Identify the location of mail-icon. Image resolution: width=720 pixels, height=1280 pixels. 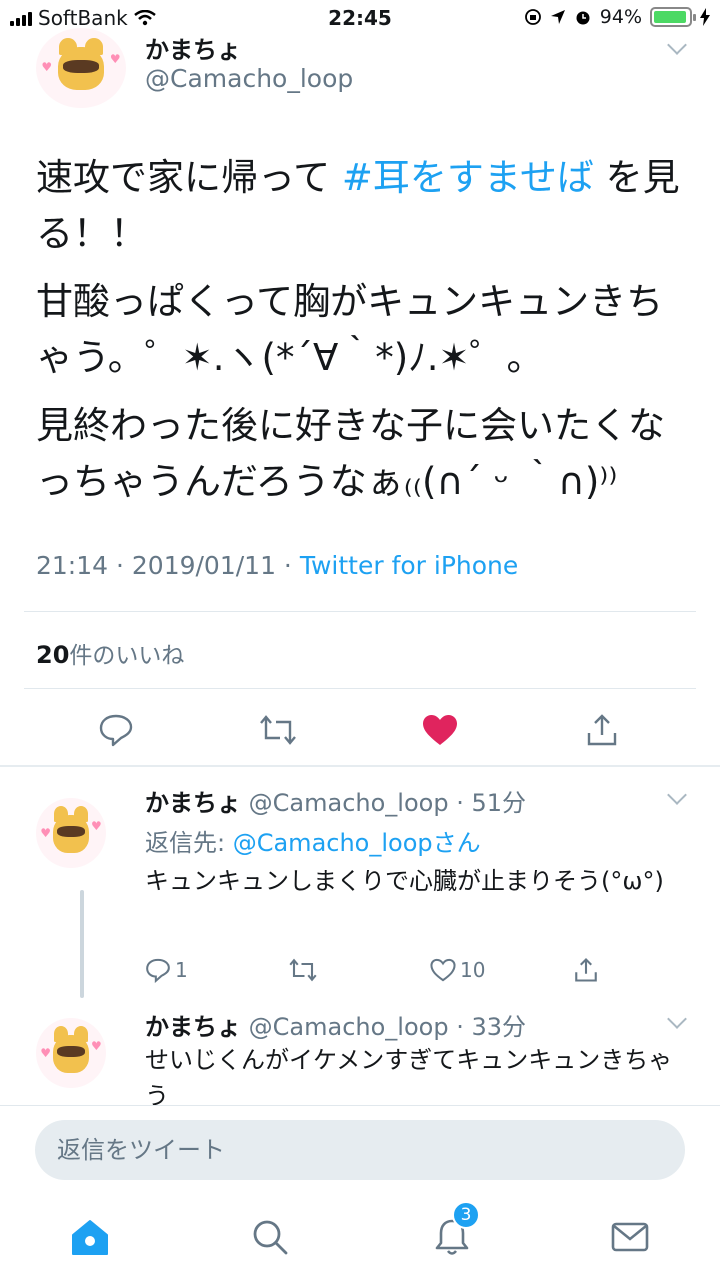
(630, 1237).